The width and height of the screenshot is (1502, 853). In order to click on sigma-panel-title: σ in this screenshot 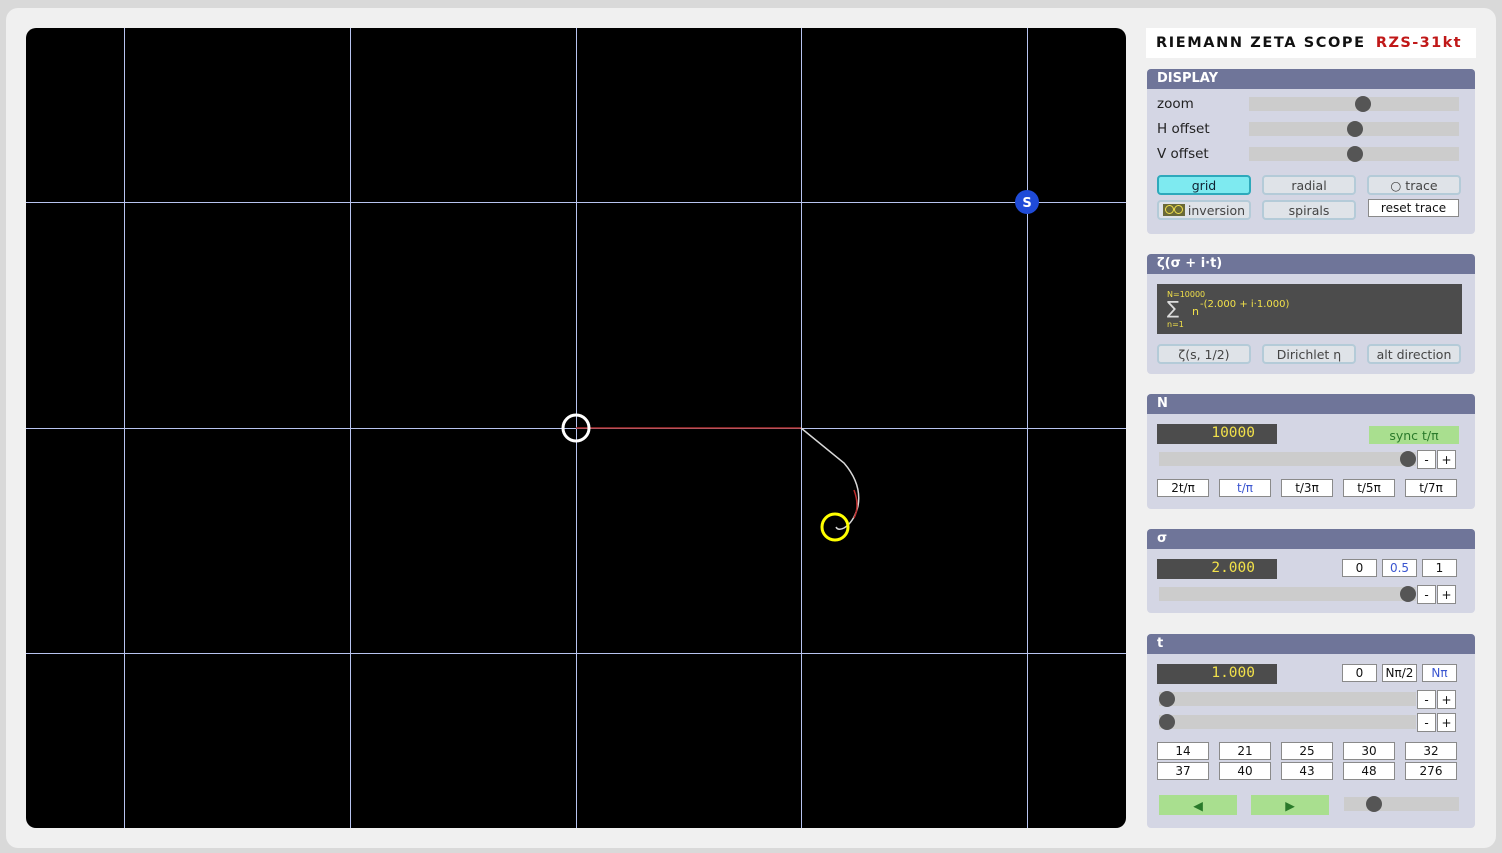, I will do `click(1311, 539)`.